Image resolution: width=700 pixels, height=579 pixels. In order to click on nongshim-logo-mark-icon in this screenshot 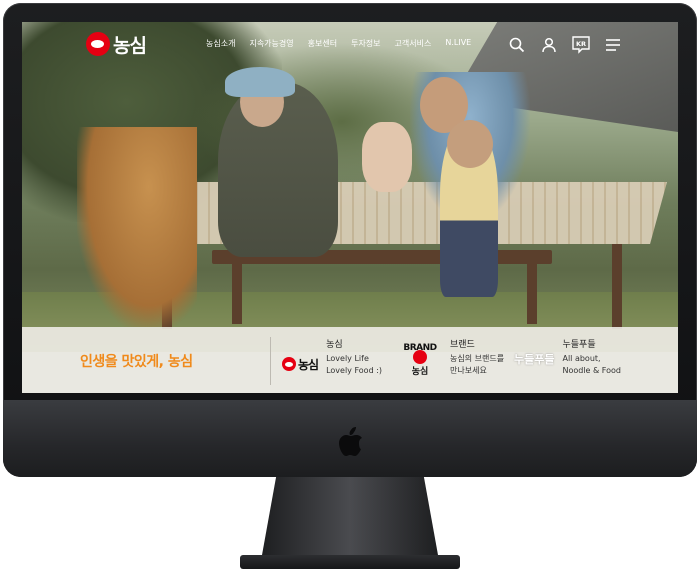, I will do `click(98, 44)`.